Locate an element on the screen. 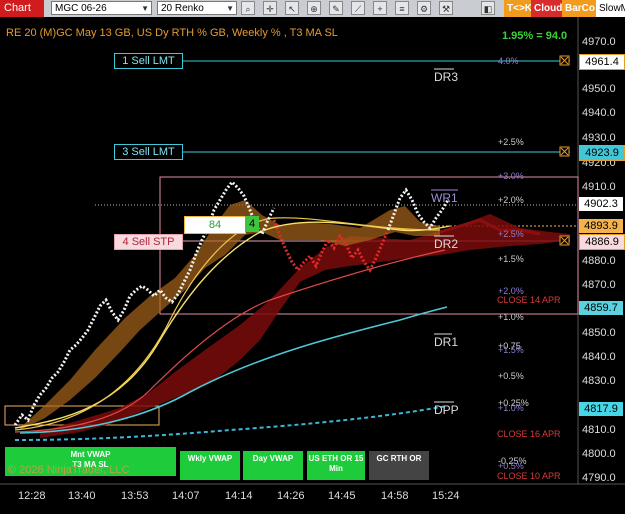 This screenshot has height=514, width=625. price-tick: 4940.0 is located at coordinates (599, 113).